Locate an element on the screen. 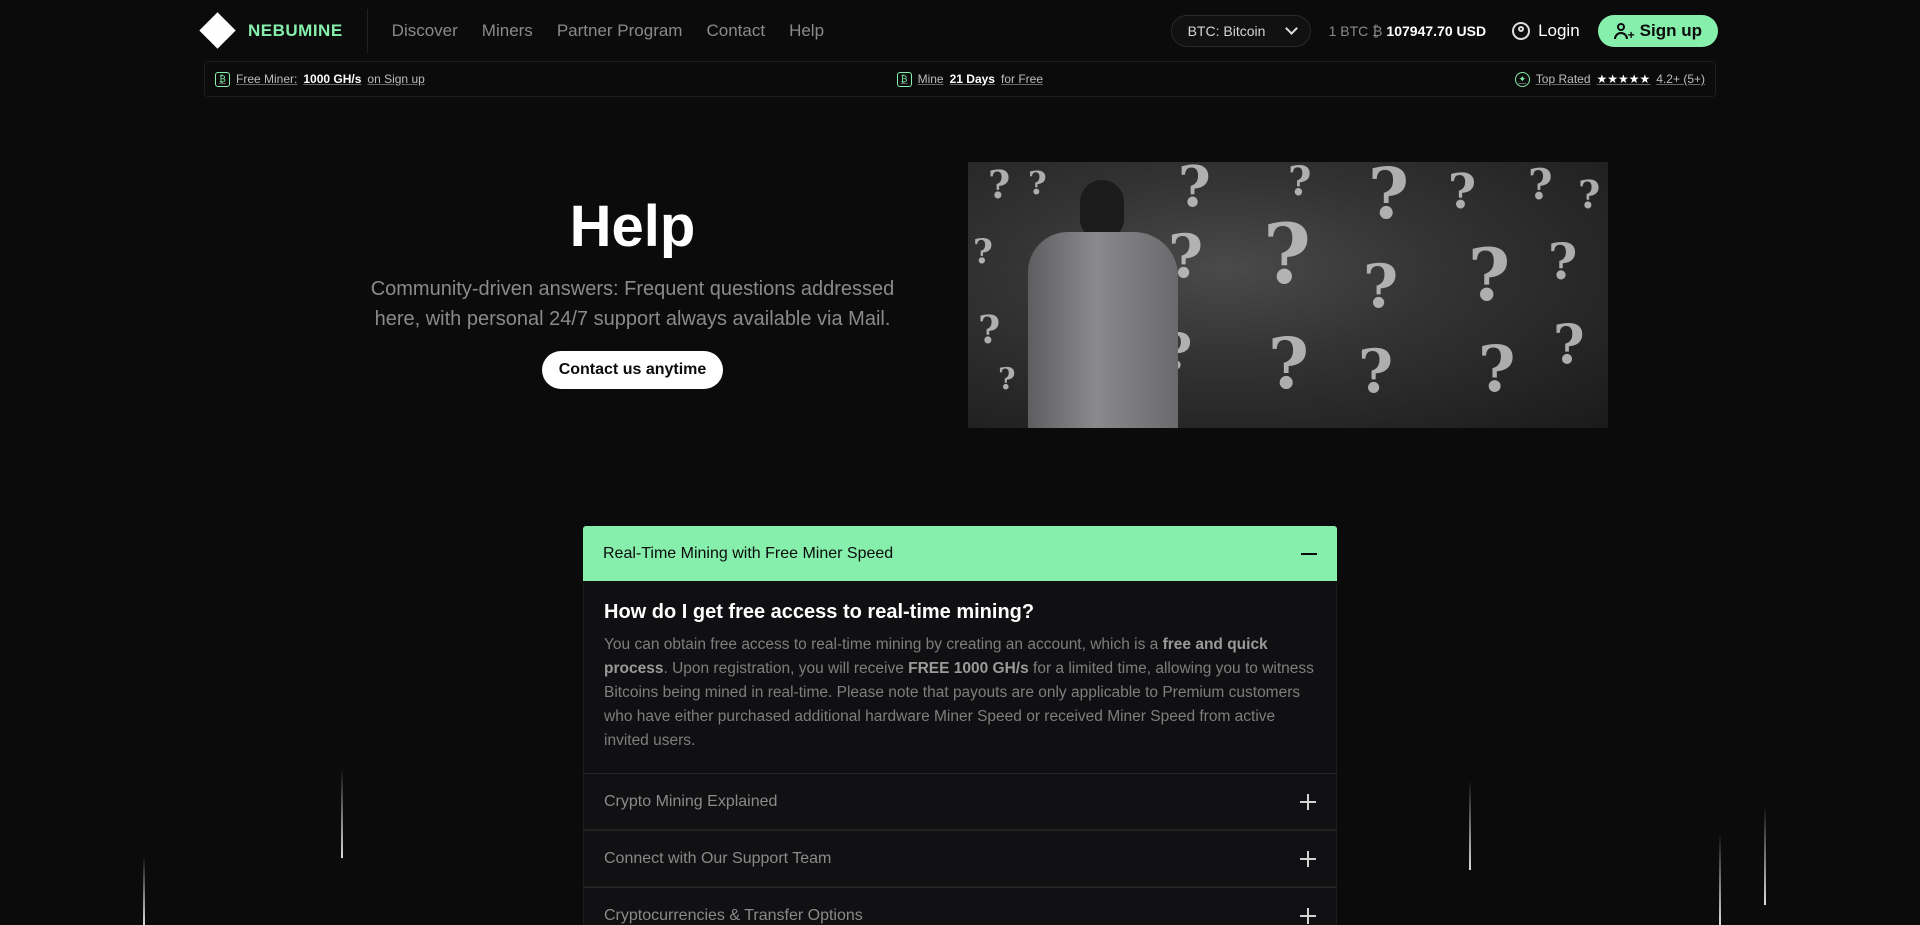 This screenshot has width=1920, height=925. perk-text: on Sign up is located at coordinates (396, 79).